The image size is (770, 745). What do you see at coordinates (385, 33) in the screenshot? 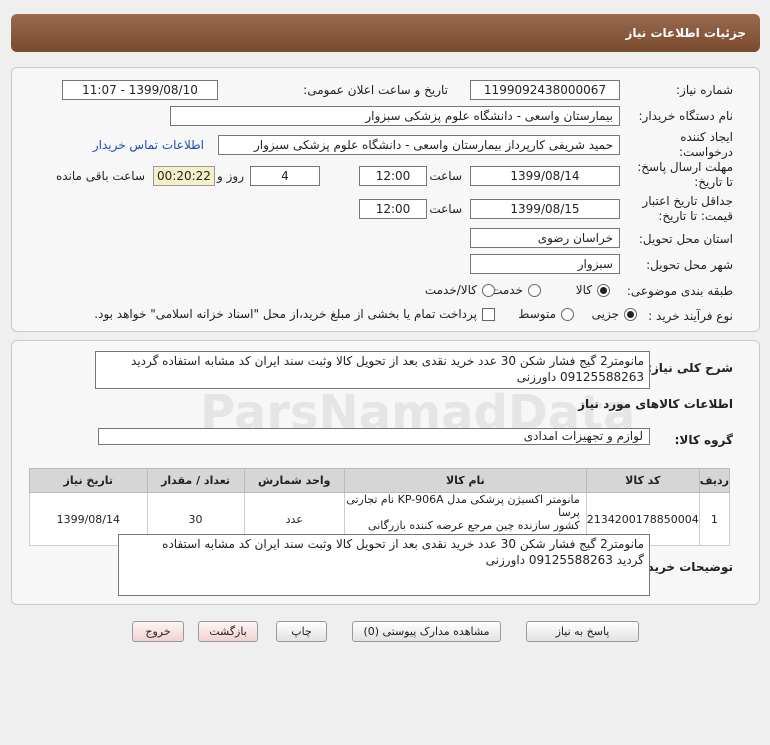
I see `page-title-bar: جزئیات اطلاعات نیاز` at bounding box center [385, 33].